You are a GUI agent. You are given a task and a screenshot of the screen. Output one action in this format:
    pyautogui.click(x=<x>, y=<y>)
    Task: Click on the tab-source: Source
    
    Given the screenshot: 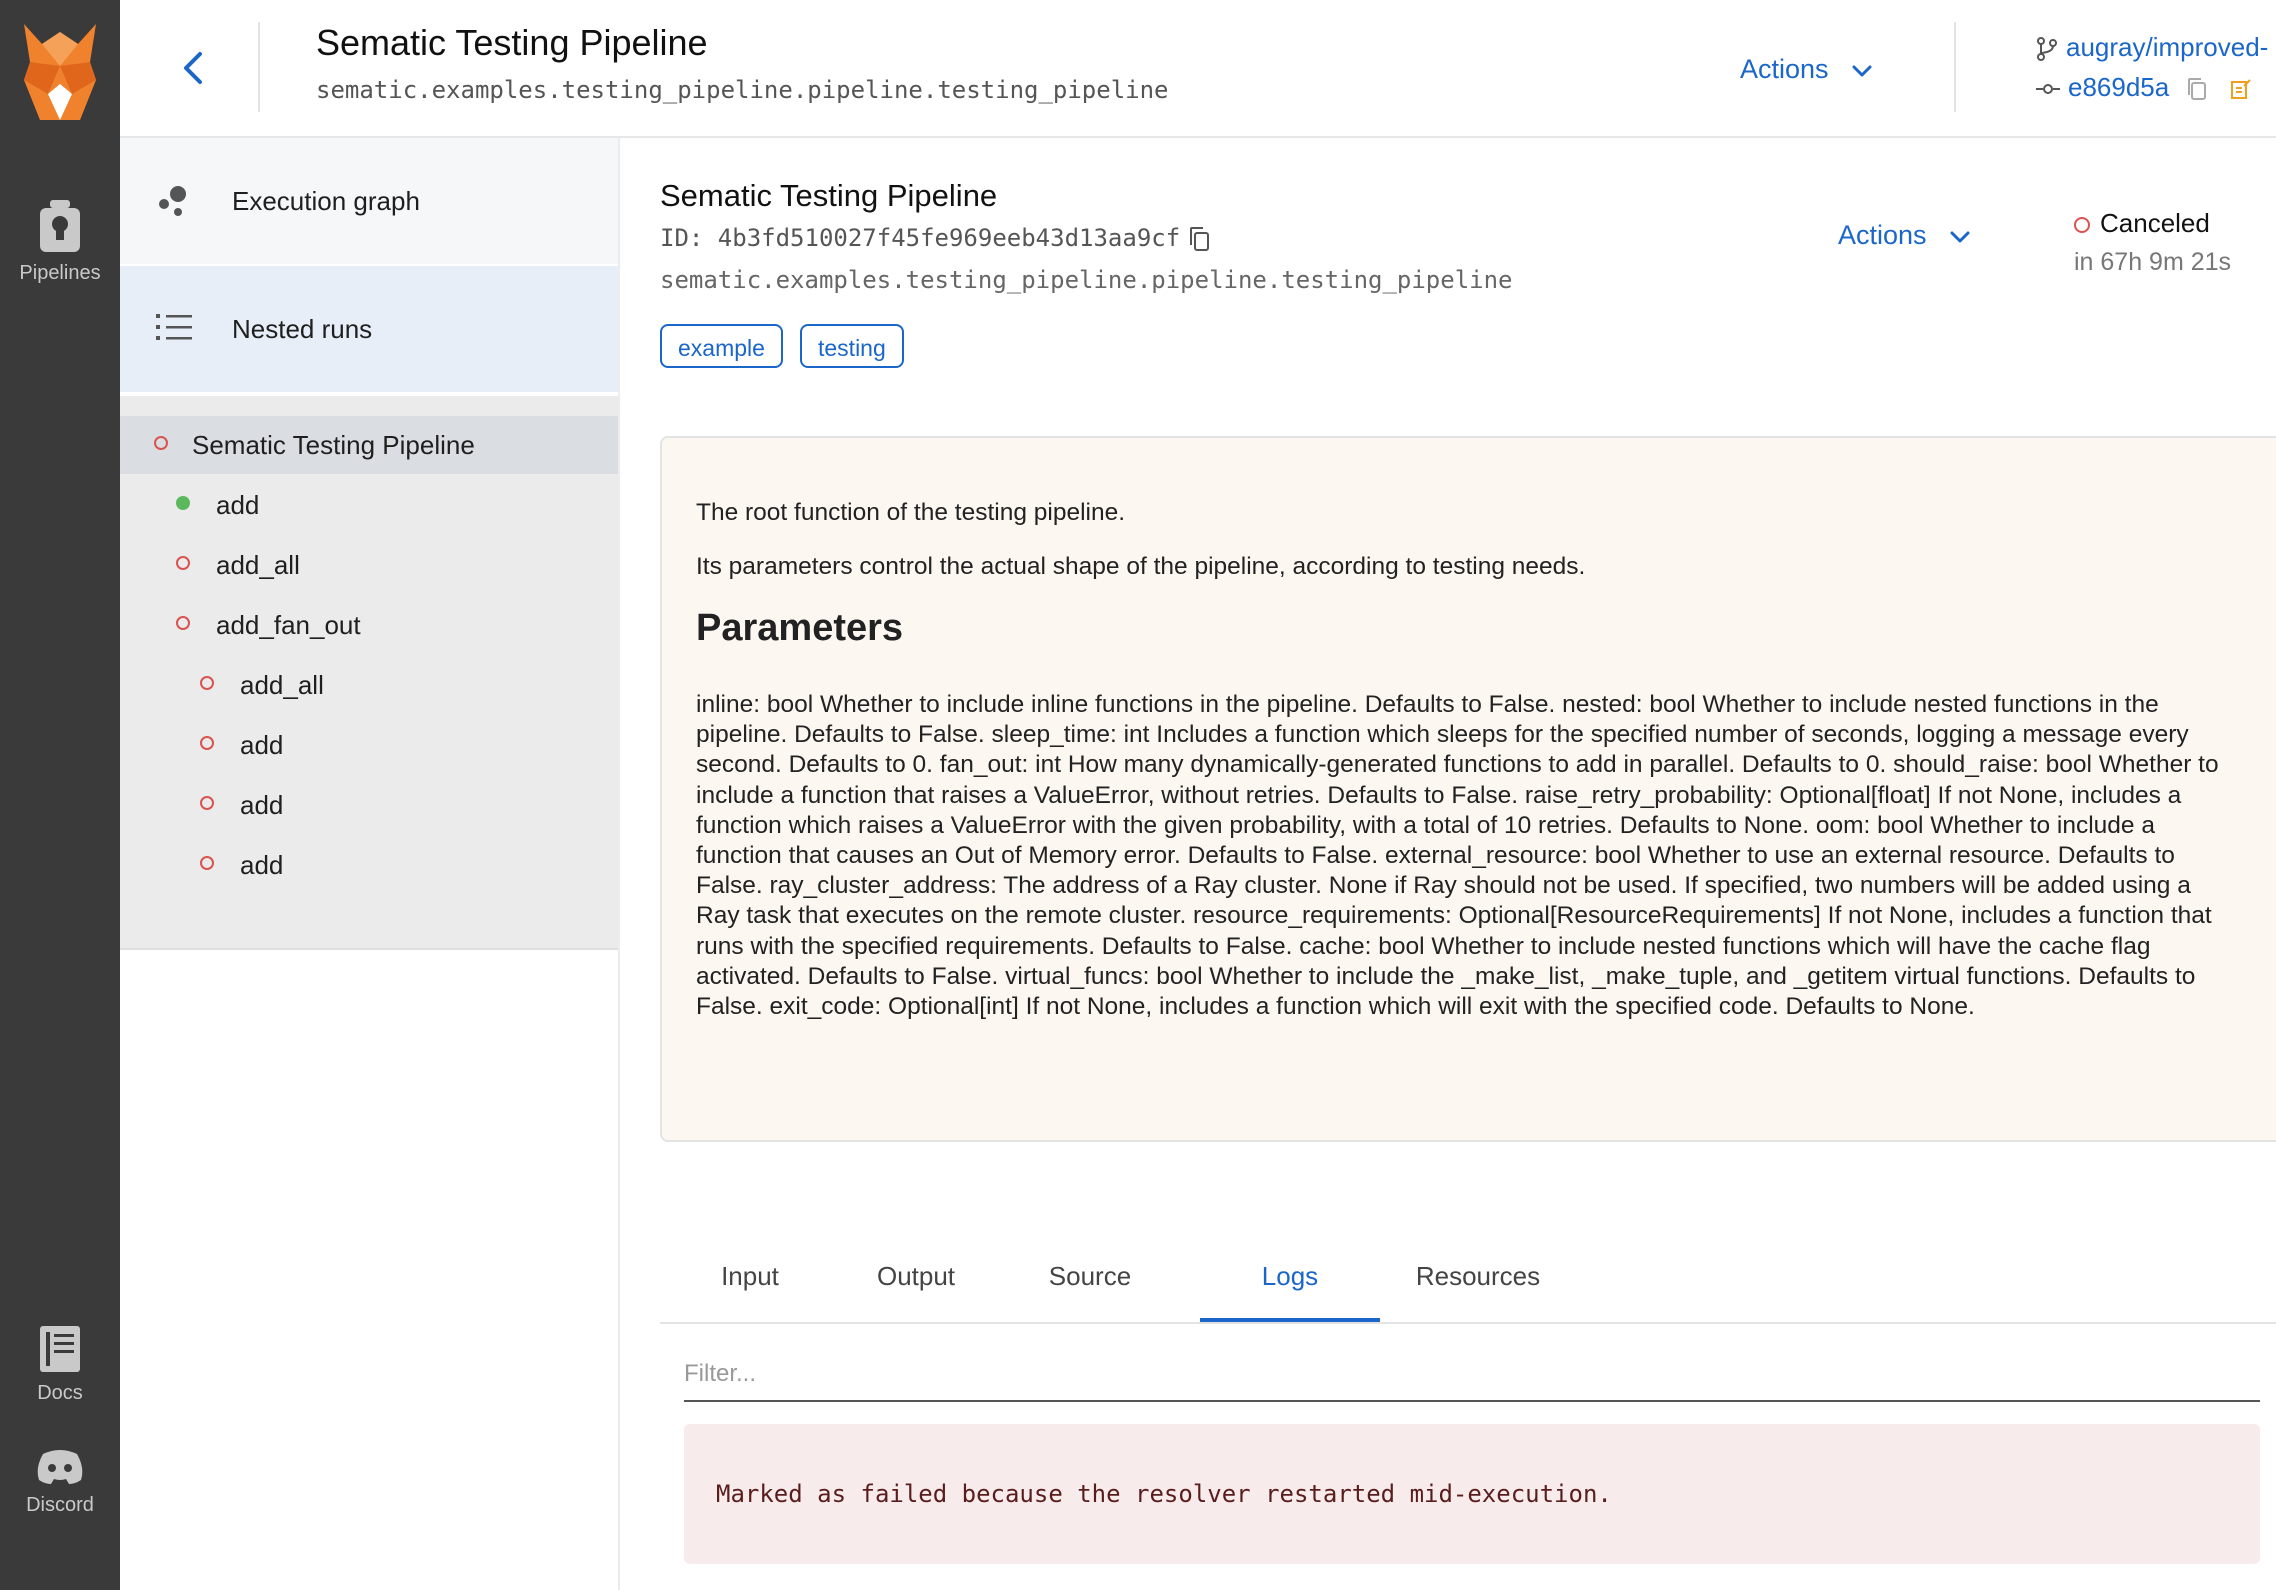 What is the action you would take?
    pyautogui.click(x=1090, y=1276)
    